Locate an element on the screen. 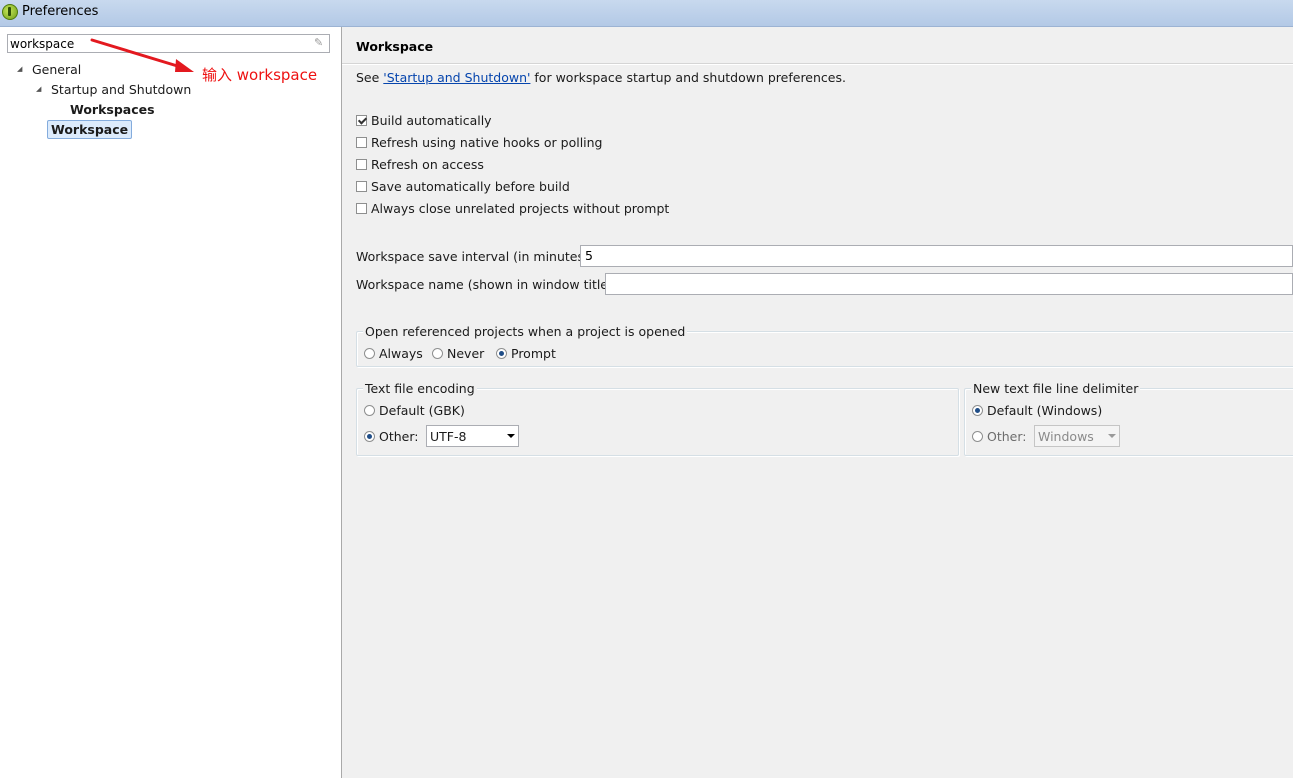 The width and height of the screenshot is (1293, 778). radio-label: Always is located at coordinates (401, 353).